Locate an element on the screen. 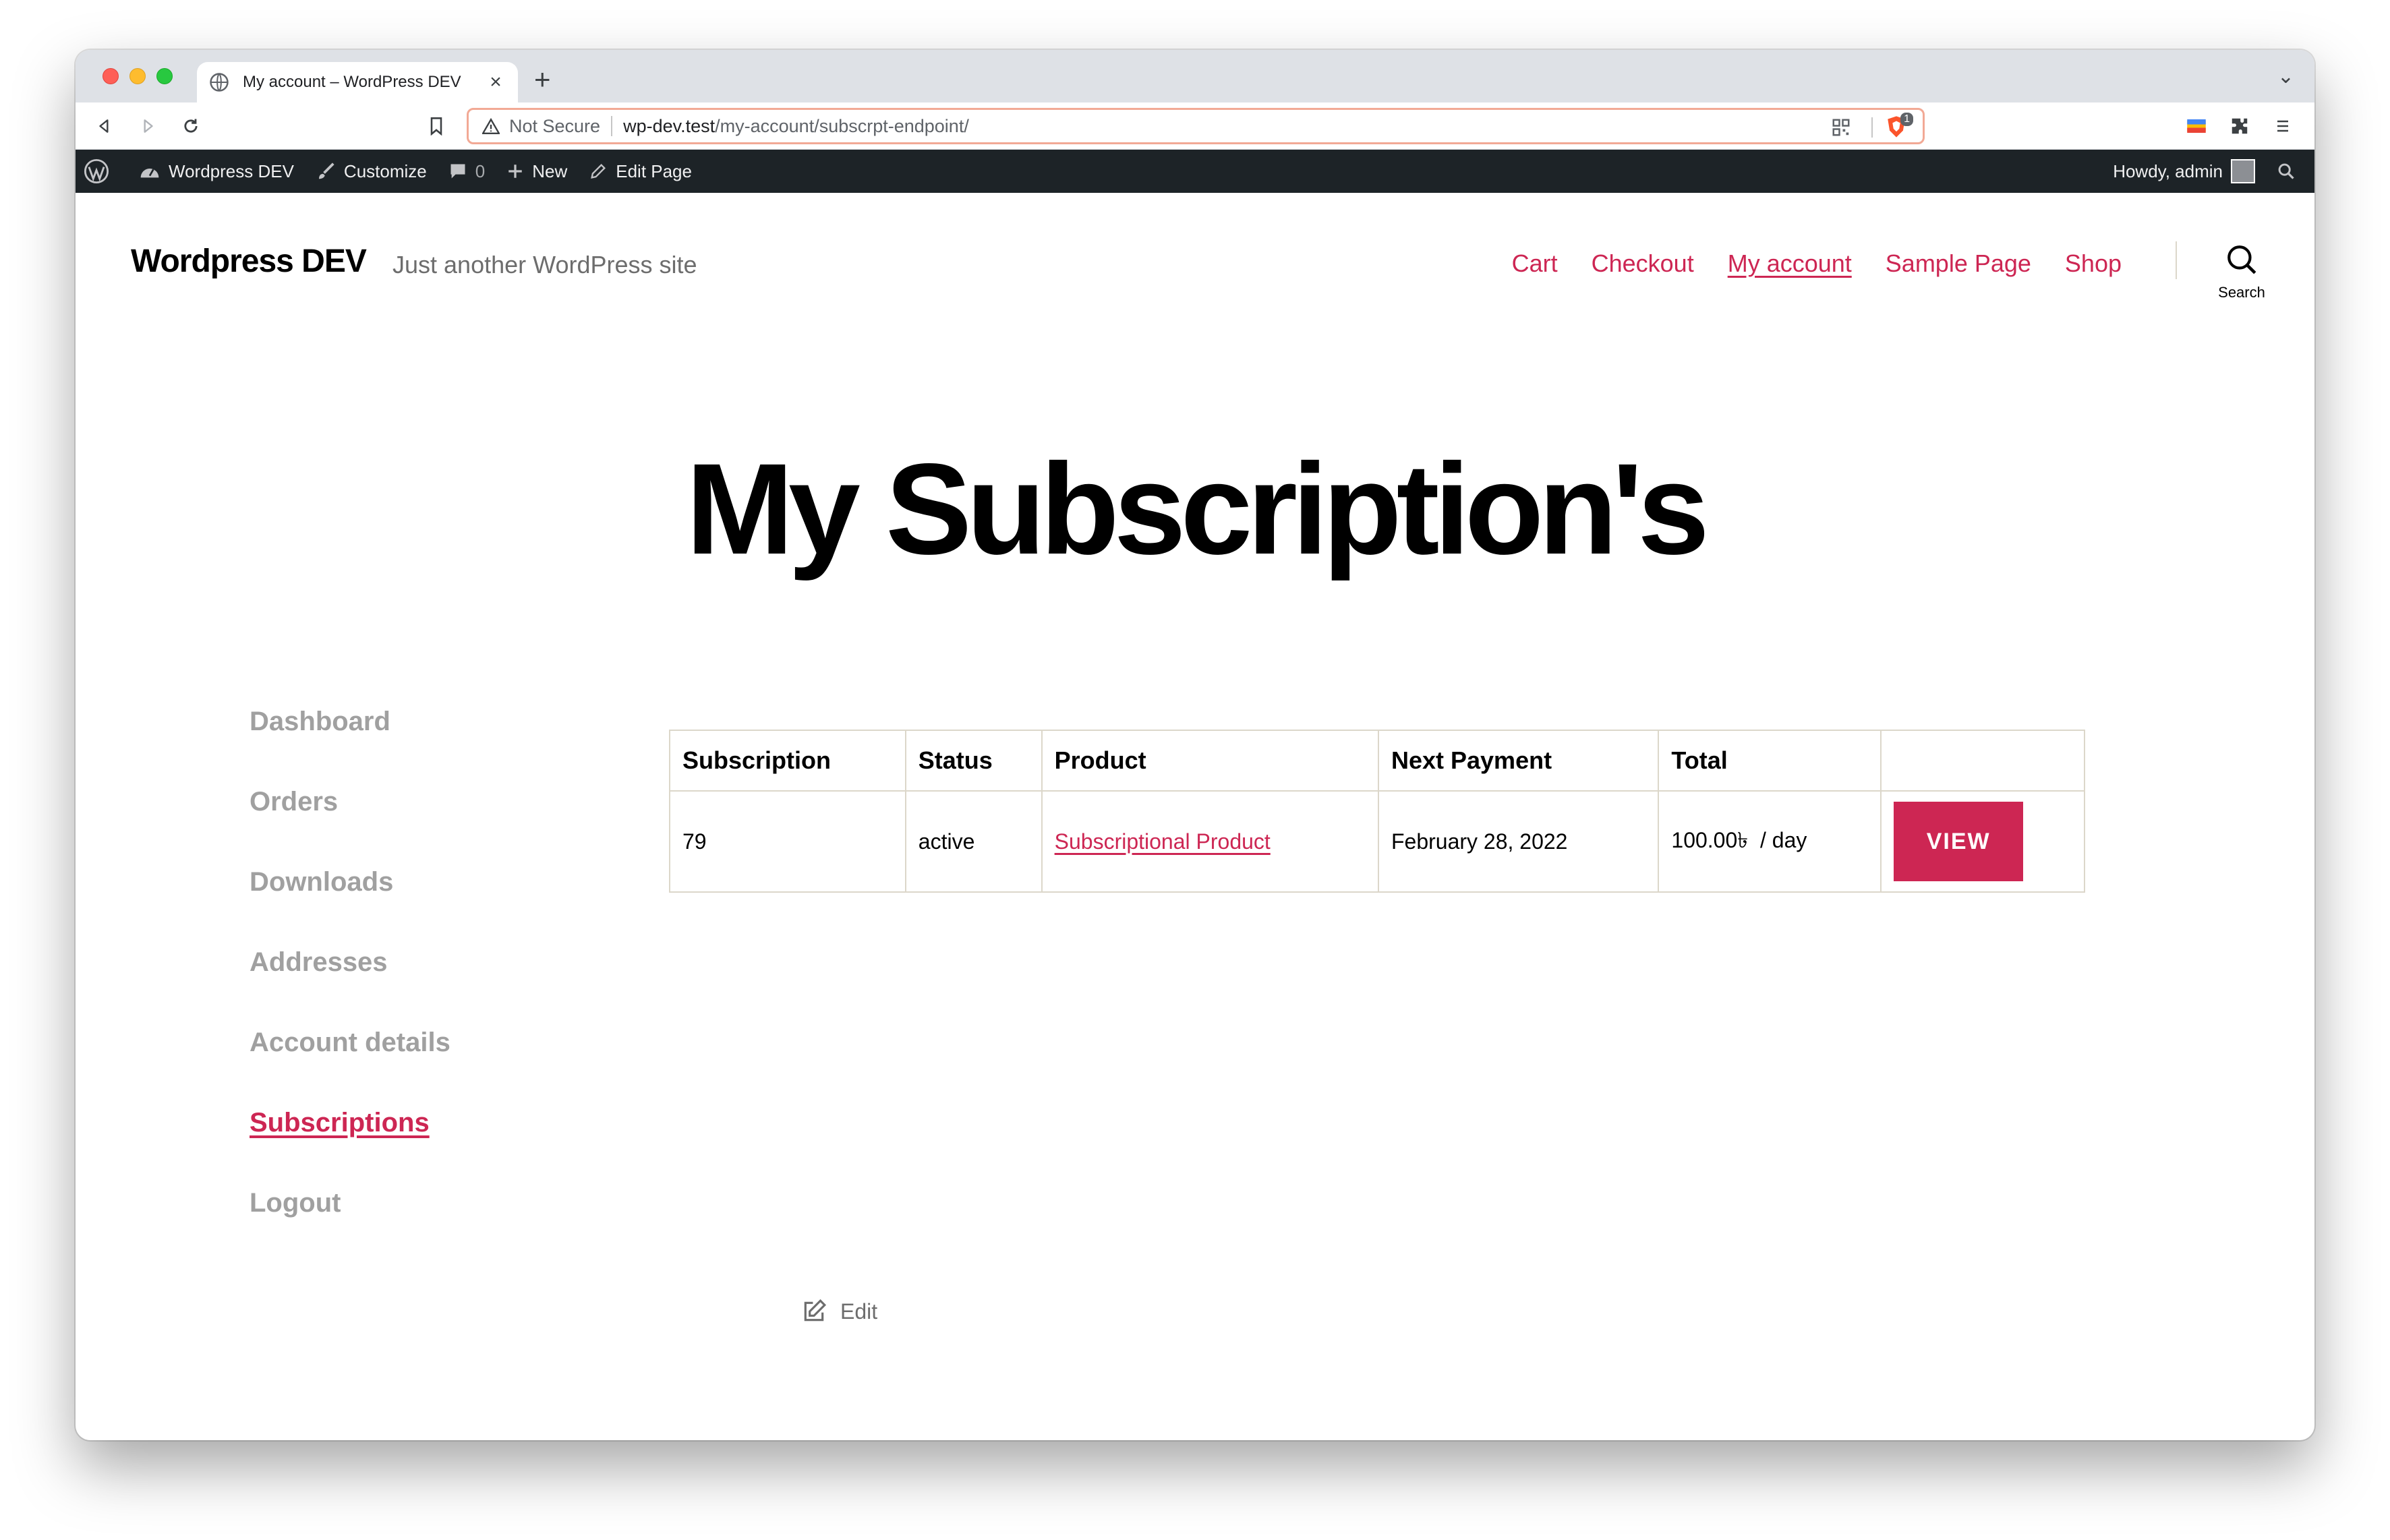  wallet-icon is located at coordinates (2196, 126).